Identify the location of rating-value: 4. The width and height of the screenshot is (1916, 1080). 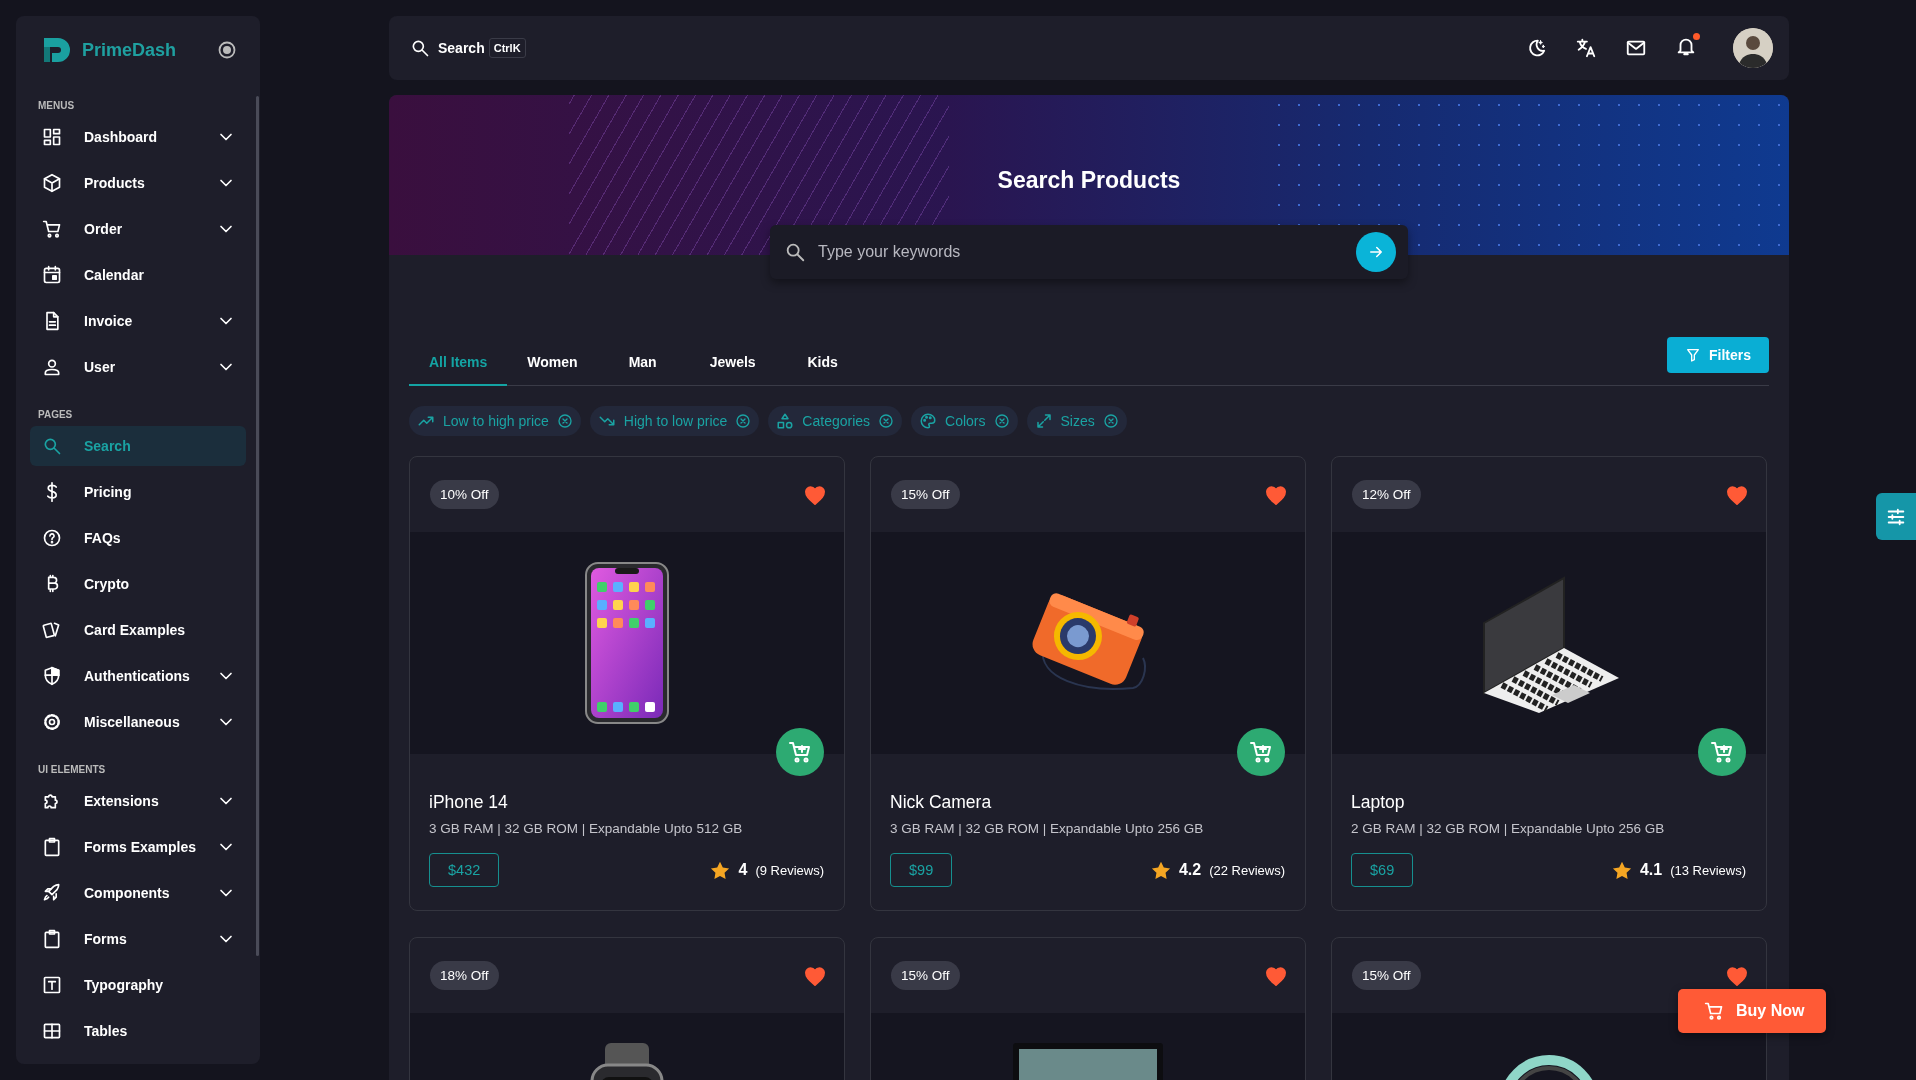
(743, 870).